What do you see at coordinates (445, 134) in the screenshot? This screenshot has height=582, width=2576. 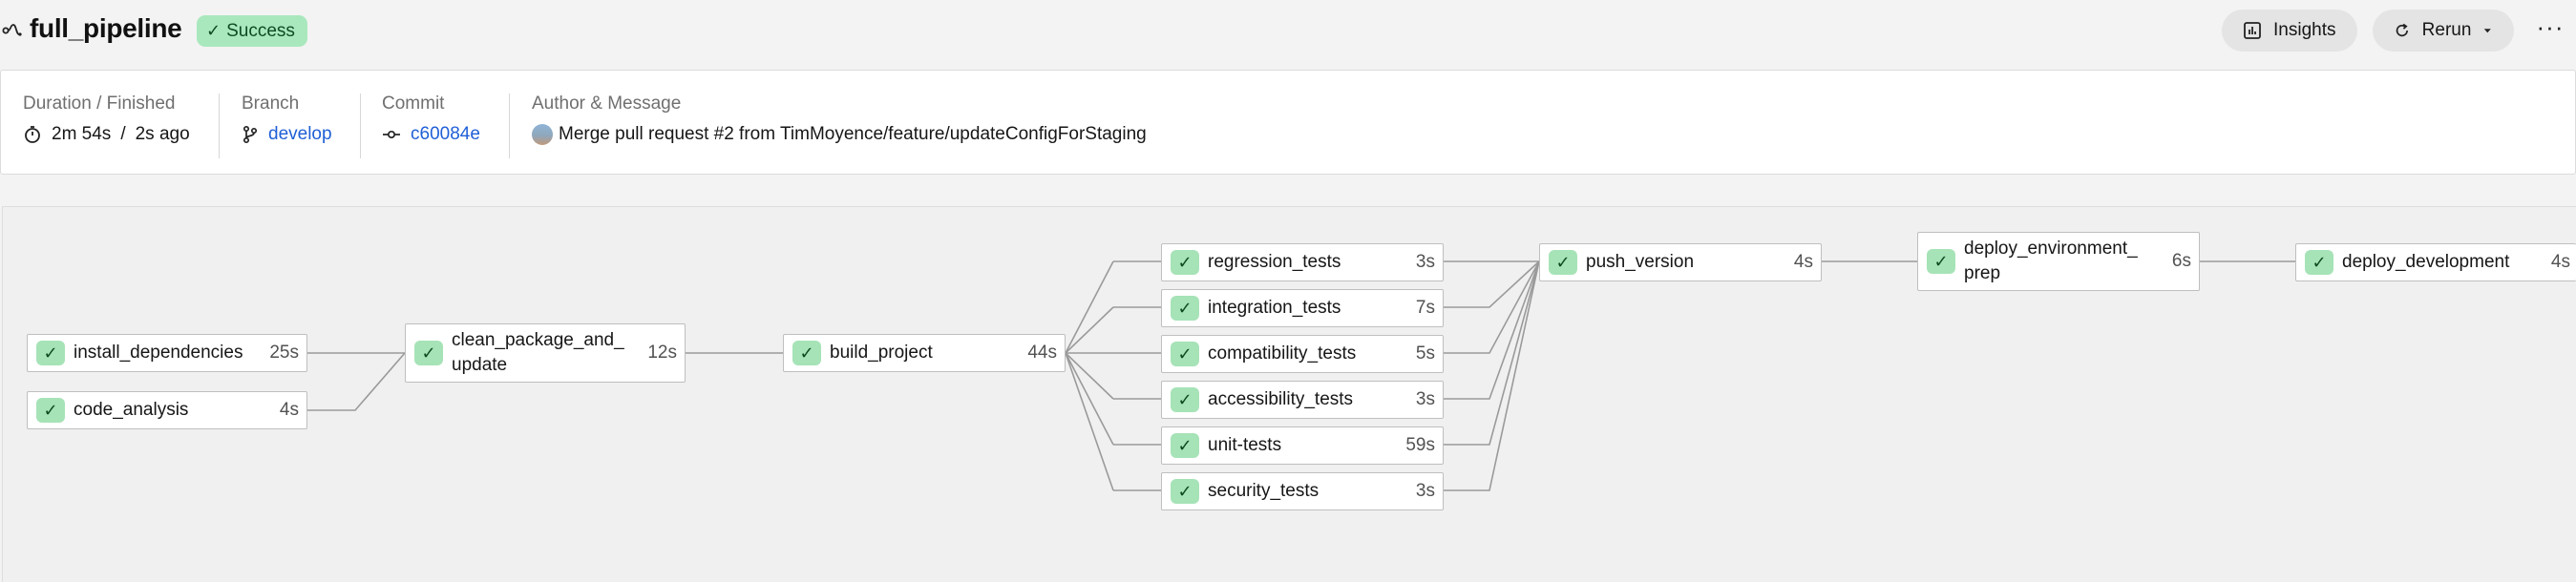 I see `commit-hash: c60084e` at bounding box center [445, 134].